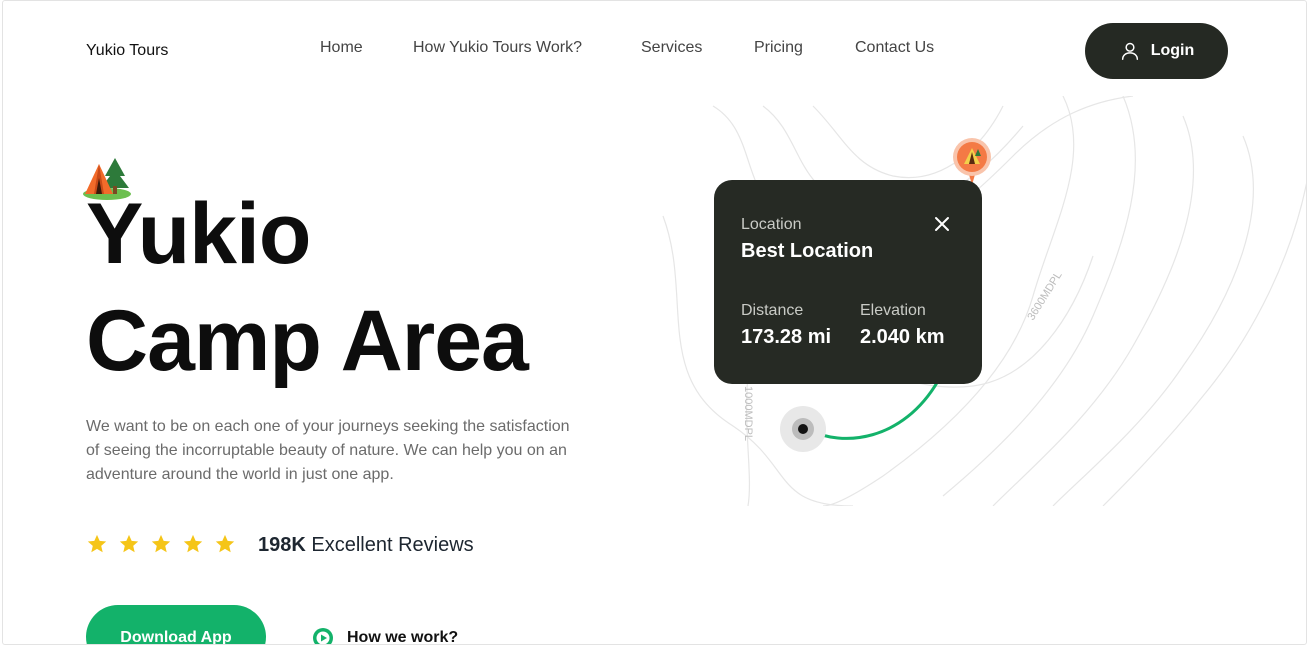 This screenshot has width=1309, height=647. Describe the element at coordinates (671, 48) in the screenshot. I see `nav-services: Services` at that location.